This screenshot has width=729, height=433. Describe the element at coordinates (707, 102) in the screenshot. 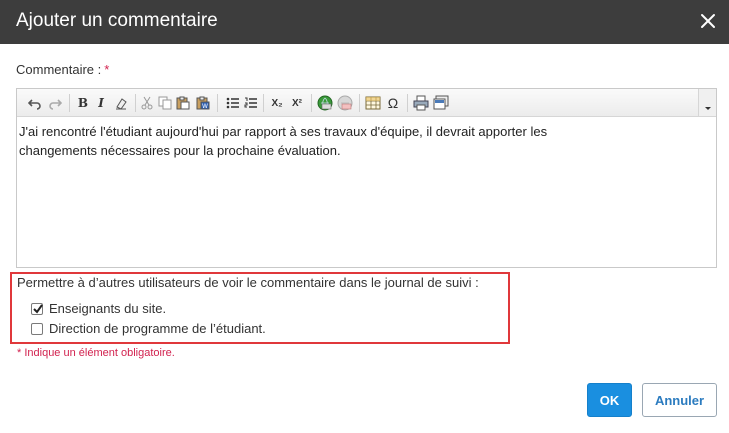

I see `collapse-icon` at that location.